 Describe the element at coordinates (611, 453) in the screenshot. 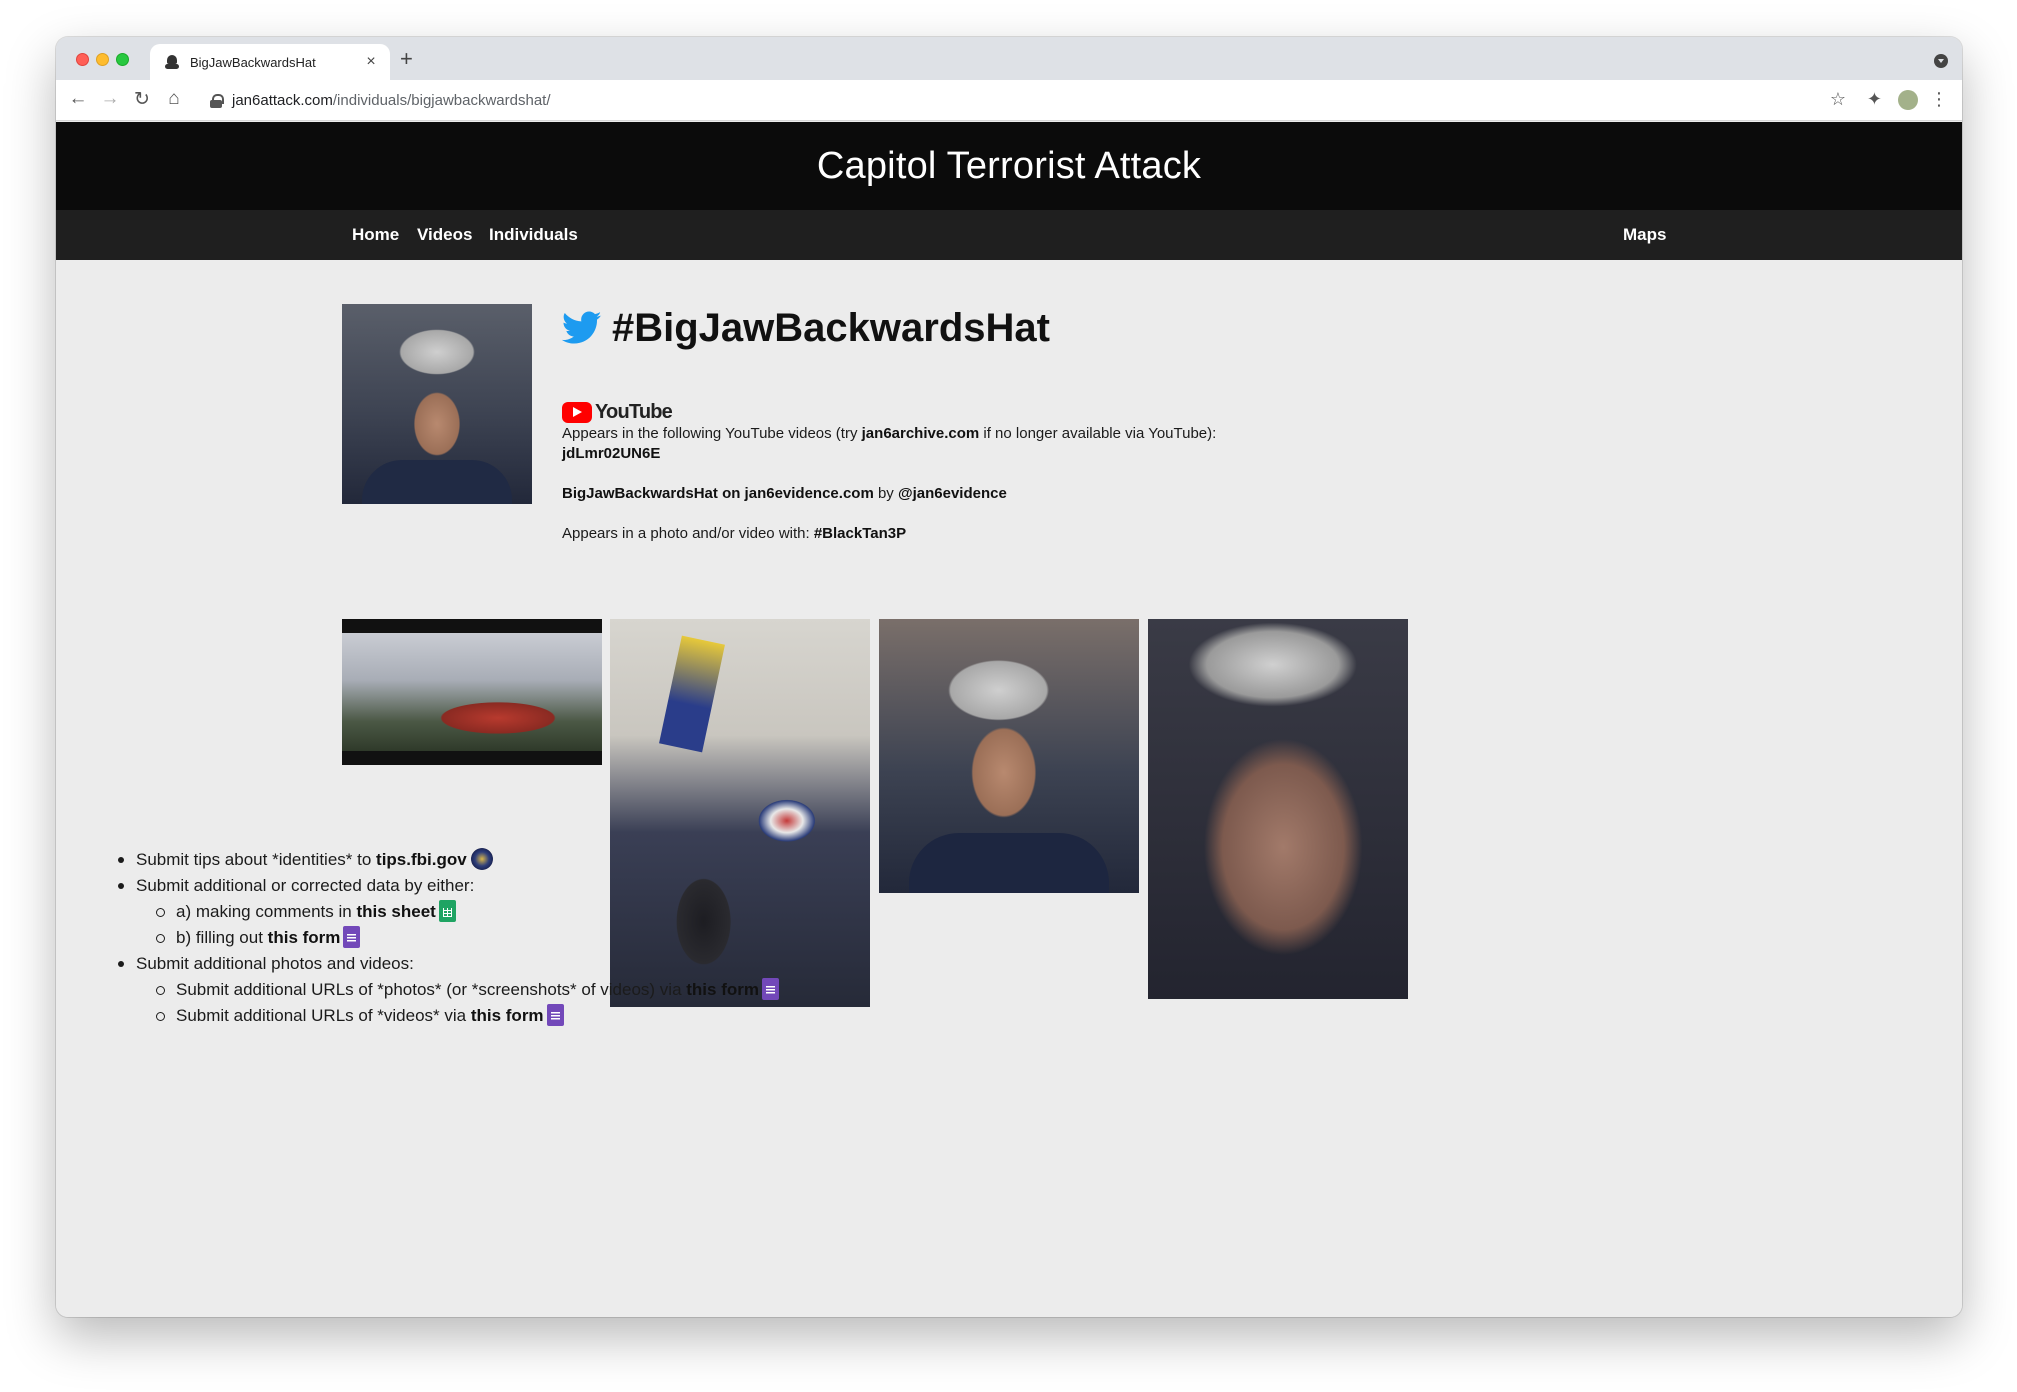

I see `youtube-video-link: jdLmr02UN6E` at that location.